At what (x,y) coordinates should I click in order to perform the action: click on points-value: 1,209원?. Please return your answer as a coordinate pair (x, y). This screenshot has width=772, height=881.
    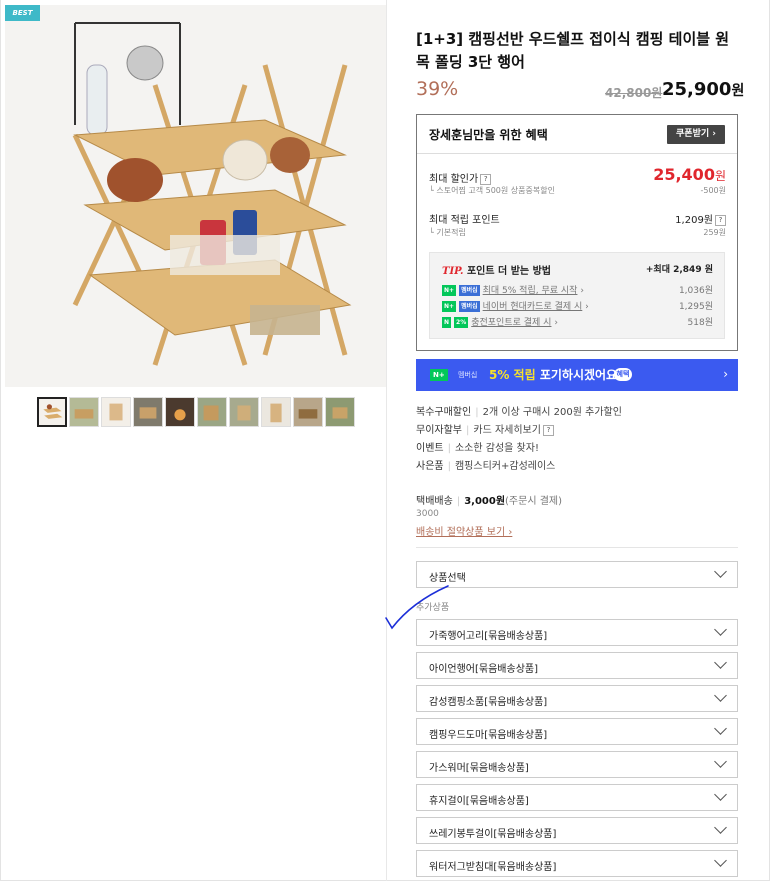
    Looking at the image, I should click on (700, 218).